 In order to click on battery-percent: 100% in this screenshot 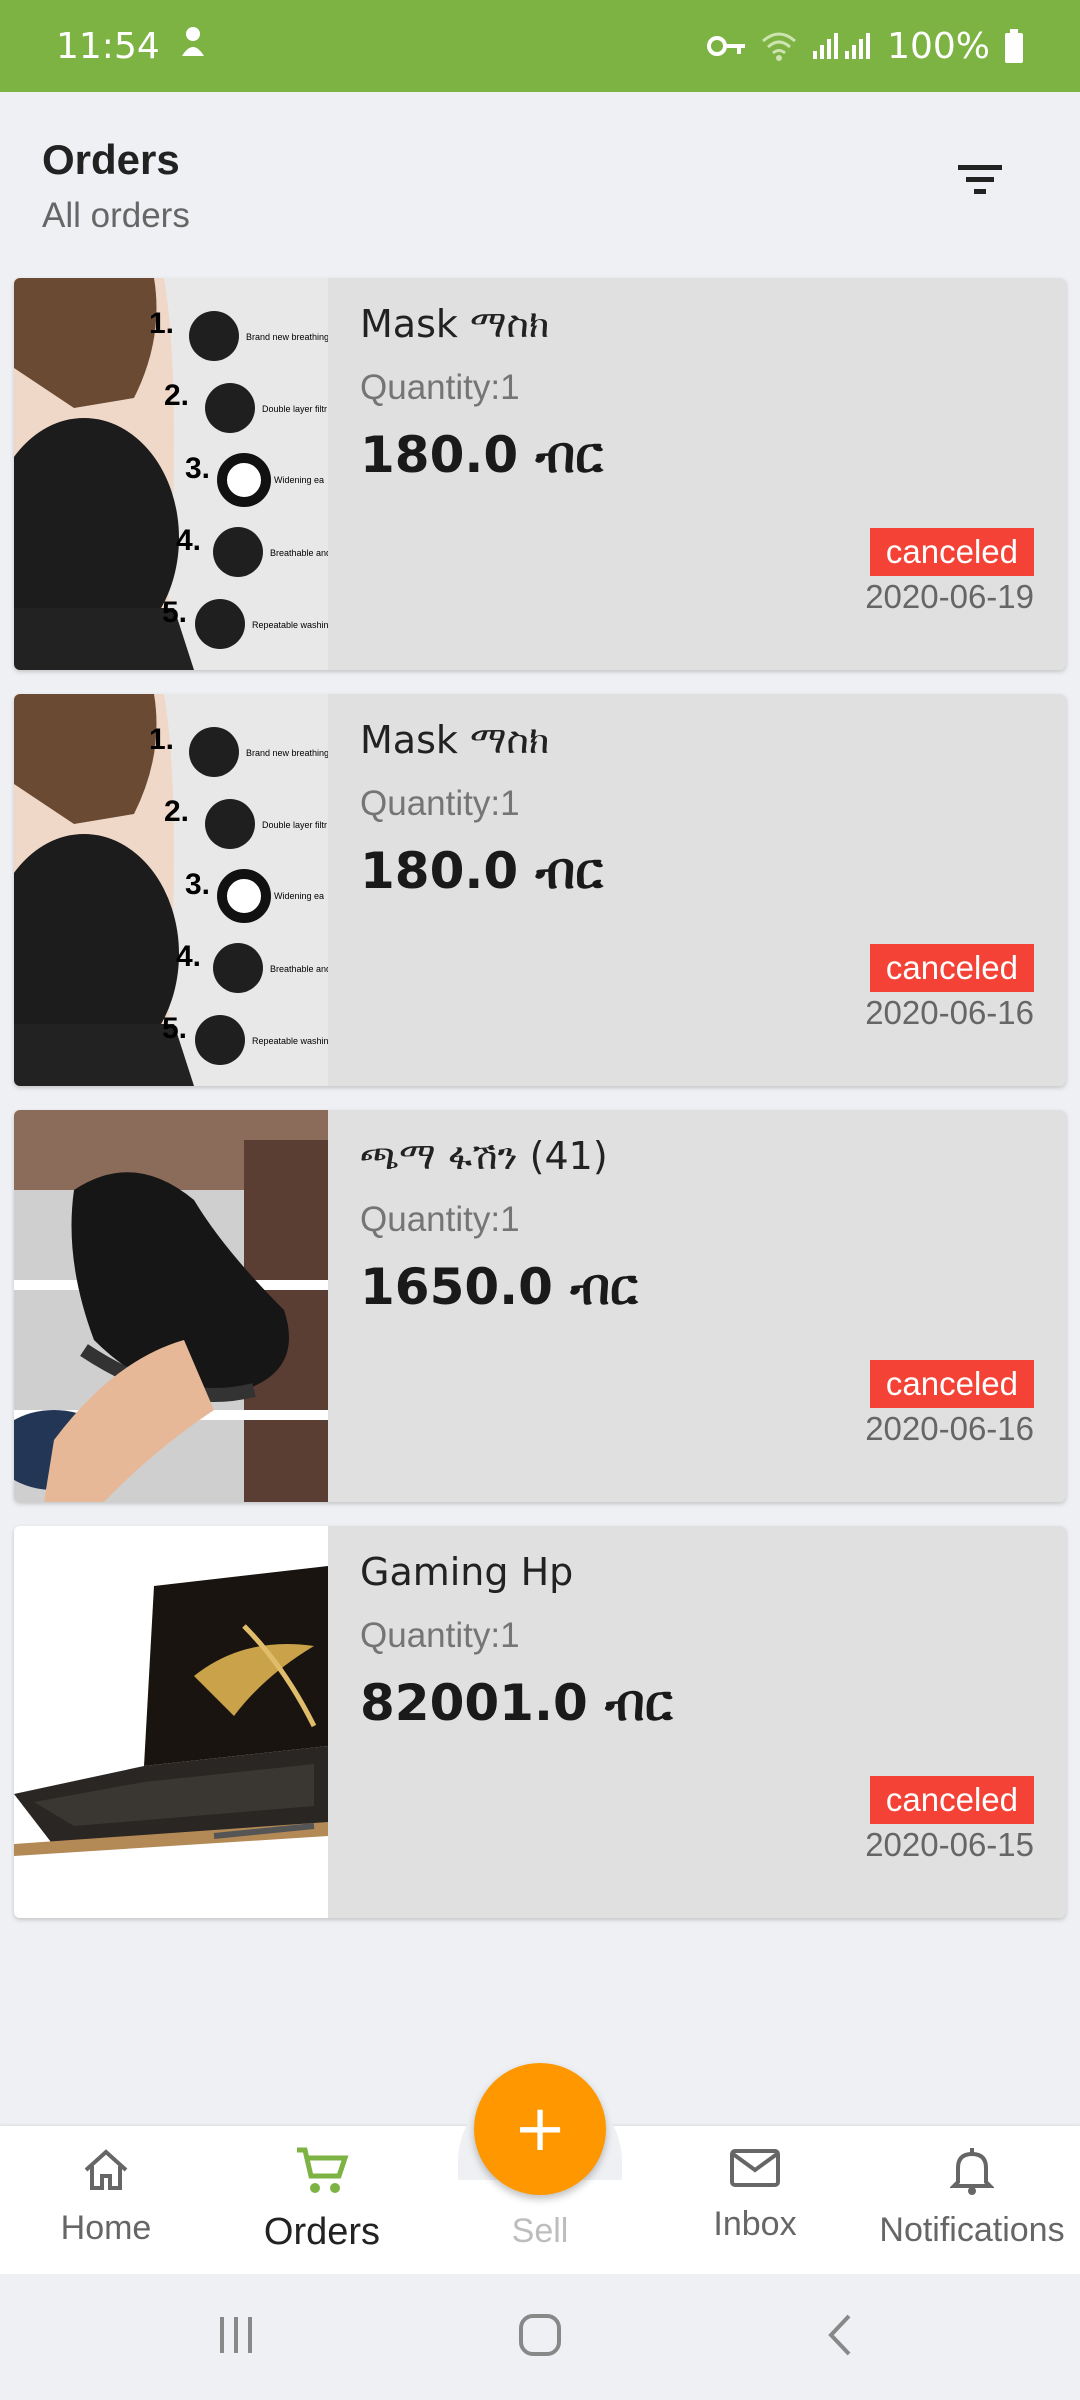, I will do `click(938, 46)`.